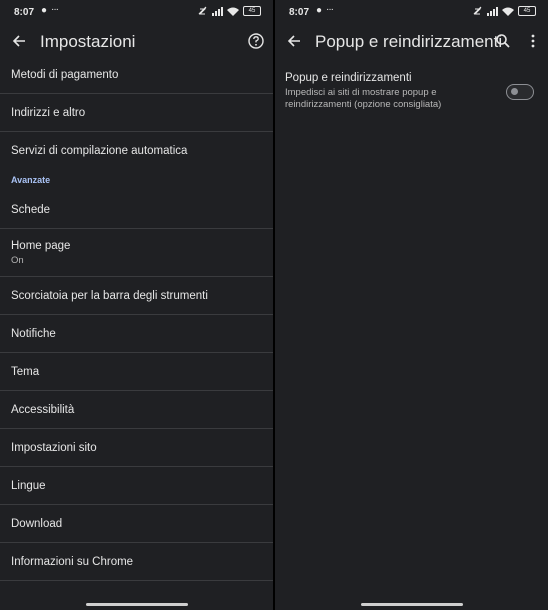  What do you see at coordinates (533, 41) in the screenshot?
I see `more-vert-icon` at bounding box center [533, 41].